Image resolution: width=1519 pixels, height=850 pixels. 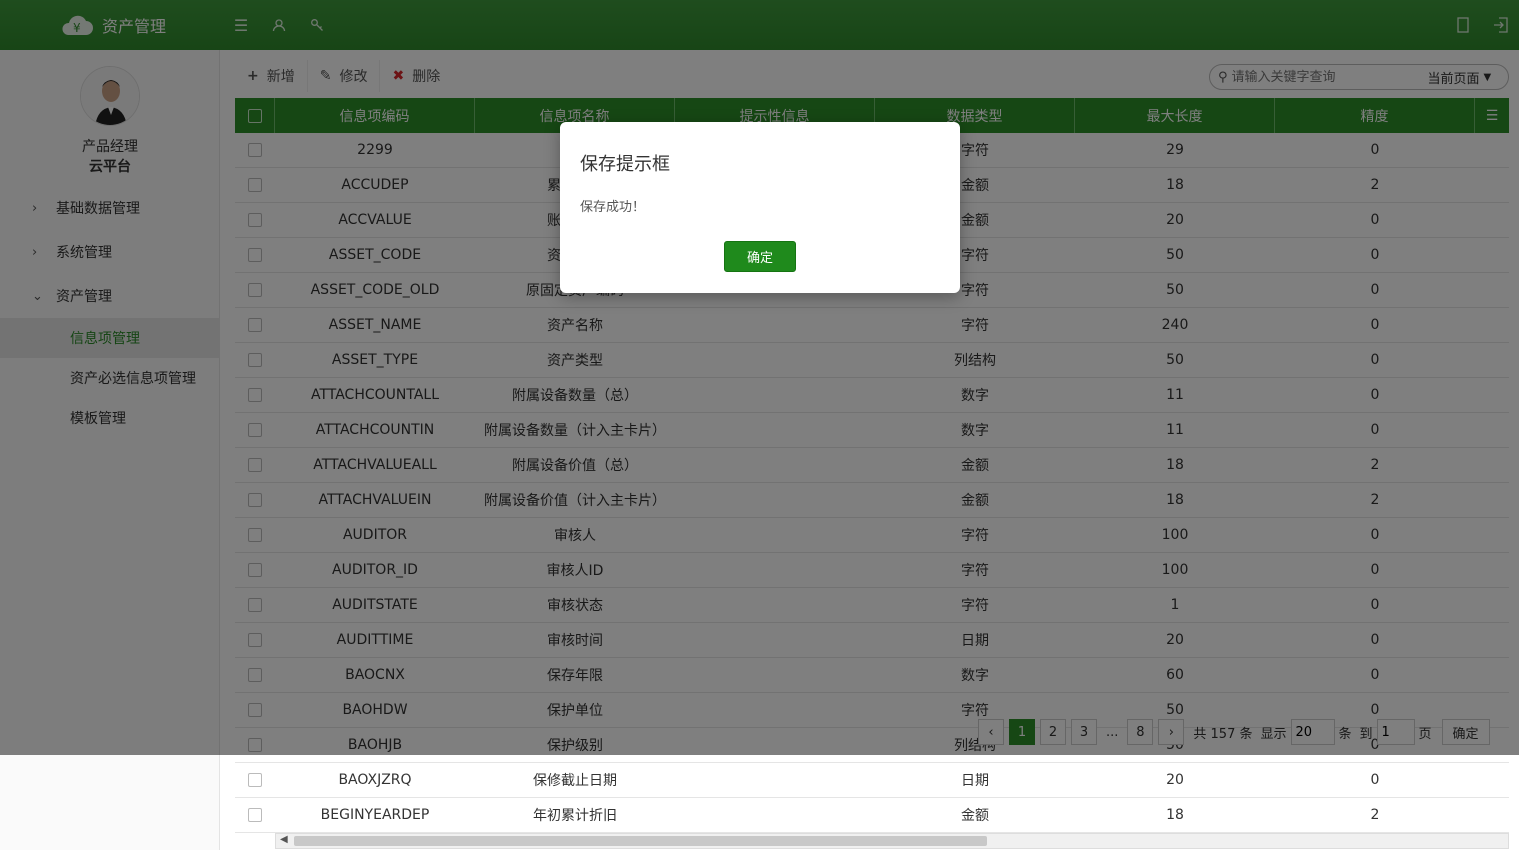 I want to click on dialog-ok-button: 确定, so click(x=760, y=256).